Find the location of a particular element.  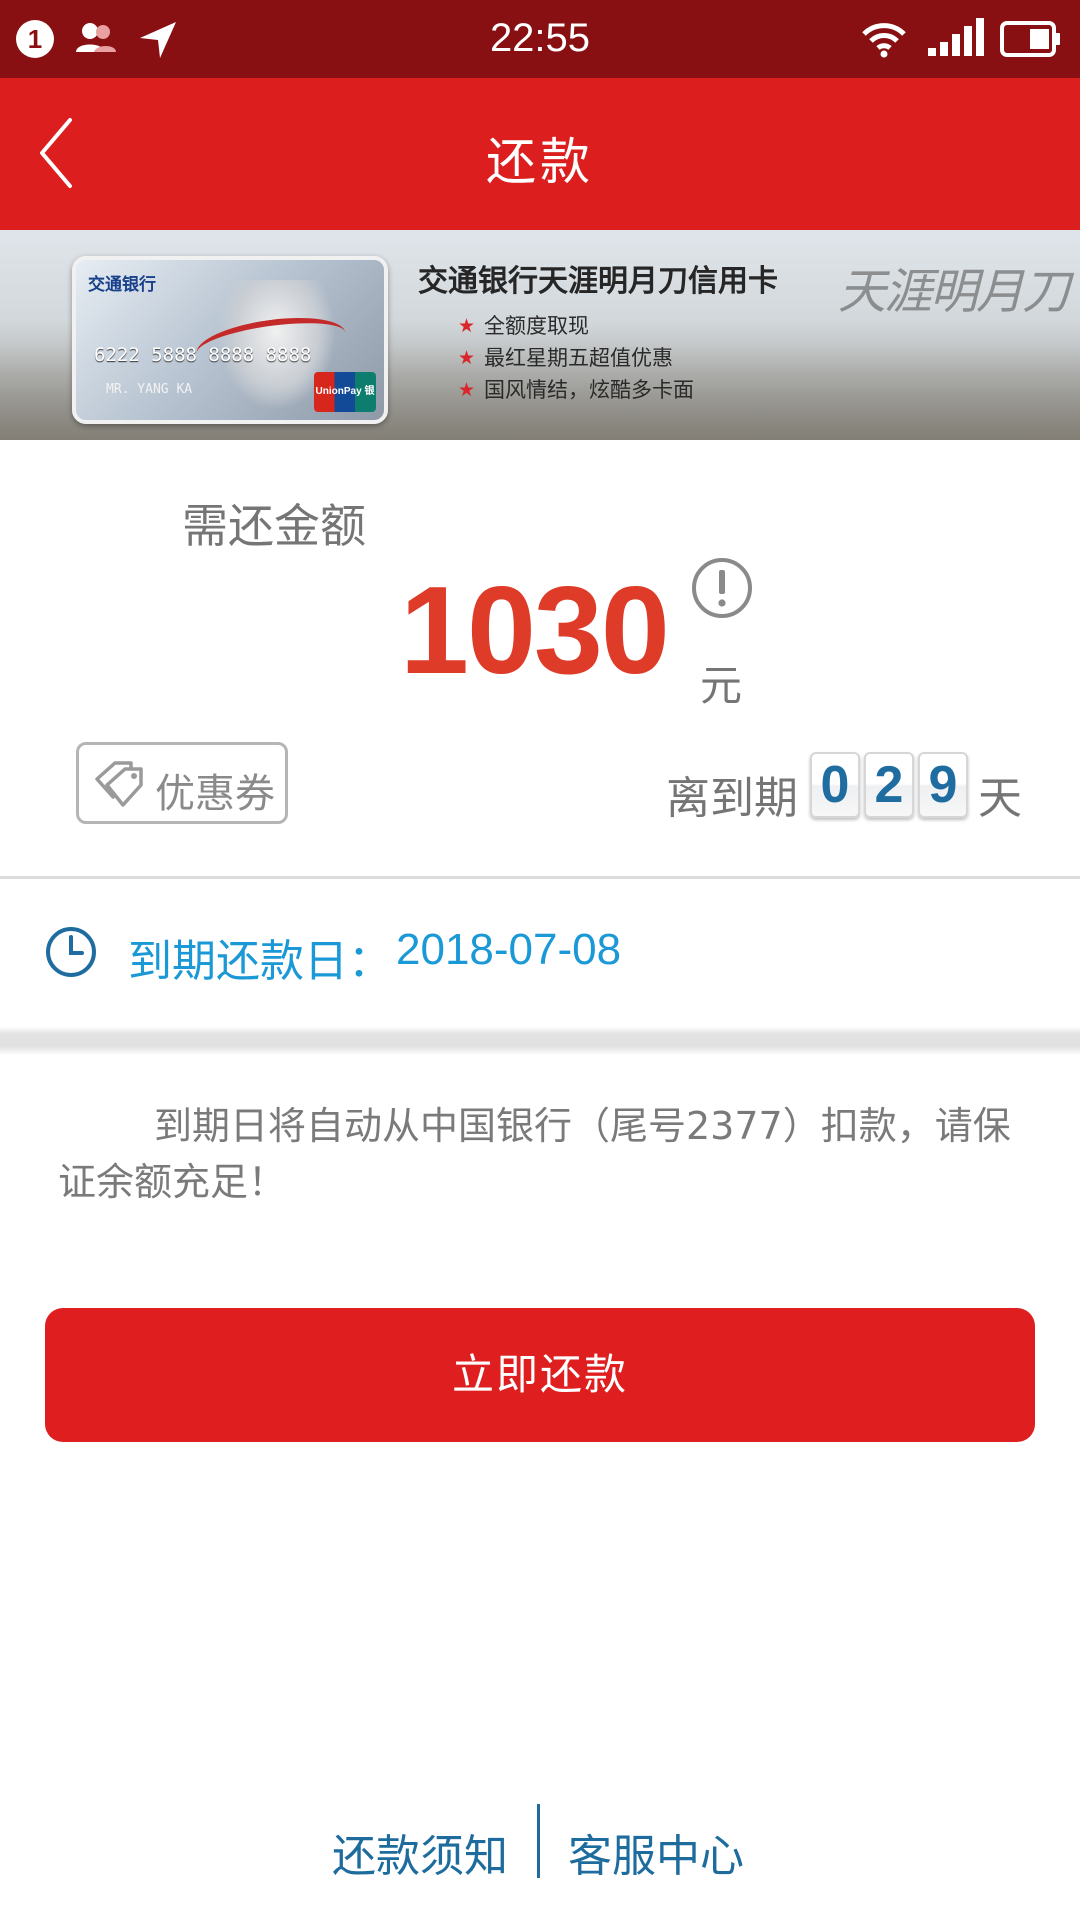

section-separator is located at coordinates (540, 1041).